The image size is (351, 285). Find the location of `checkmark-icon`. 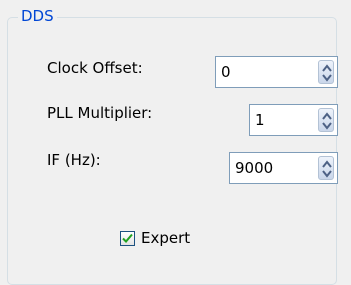

checkmark-icon is located at coordinates (127, 238).